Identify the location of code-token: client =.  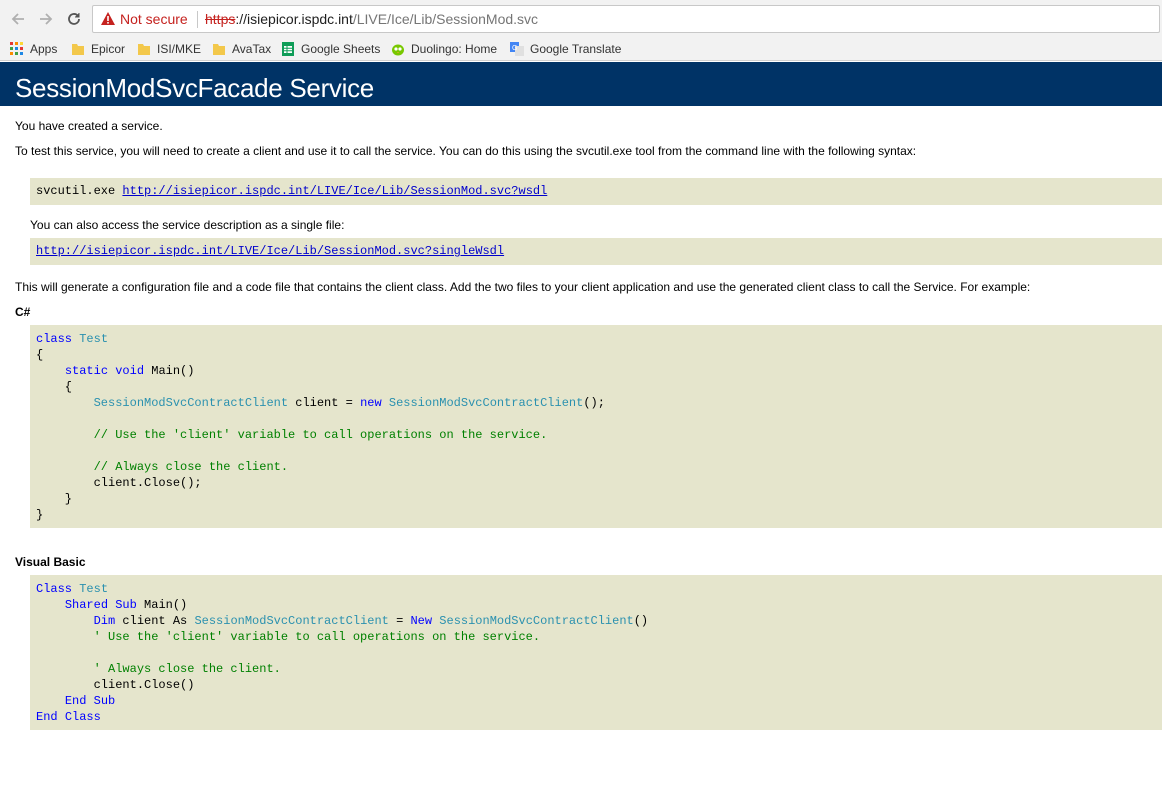
(324, 403).